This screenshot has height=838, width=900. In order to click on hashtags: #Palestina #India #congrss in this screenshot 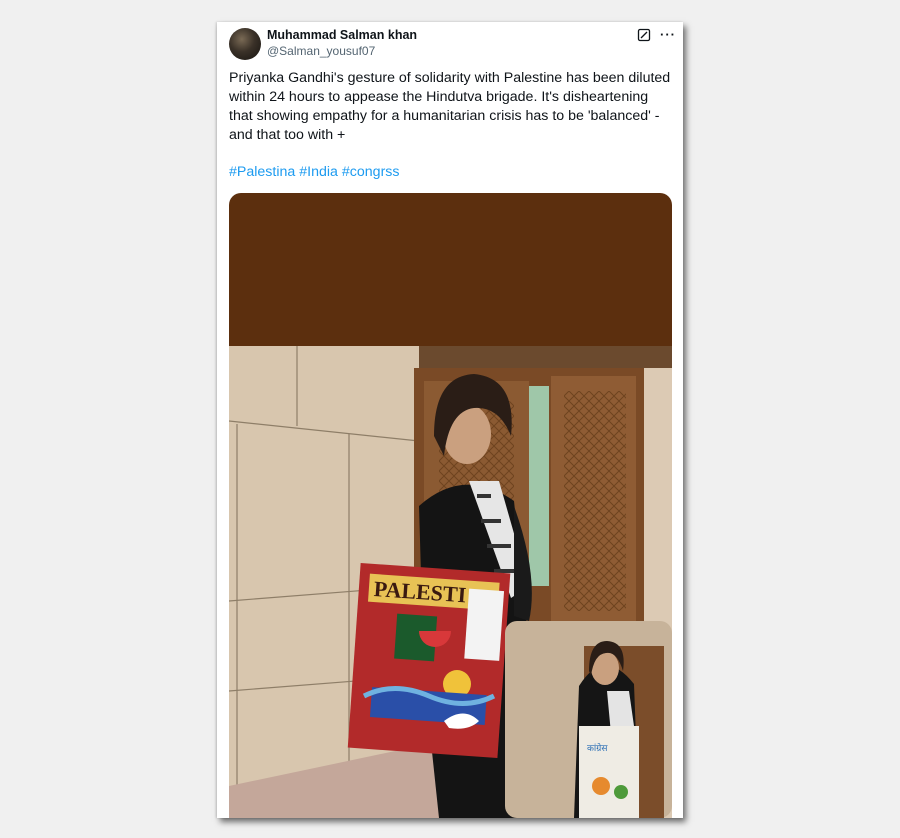, I will do `click(316, 172)`.